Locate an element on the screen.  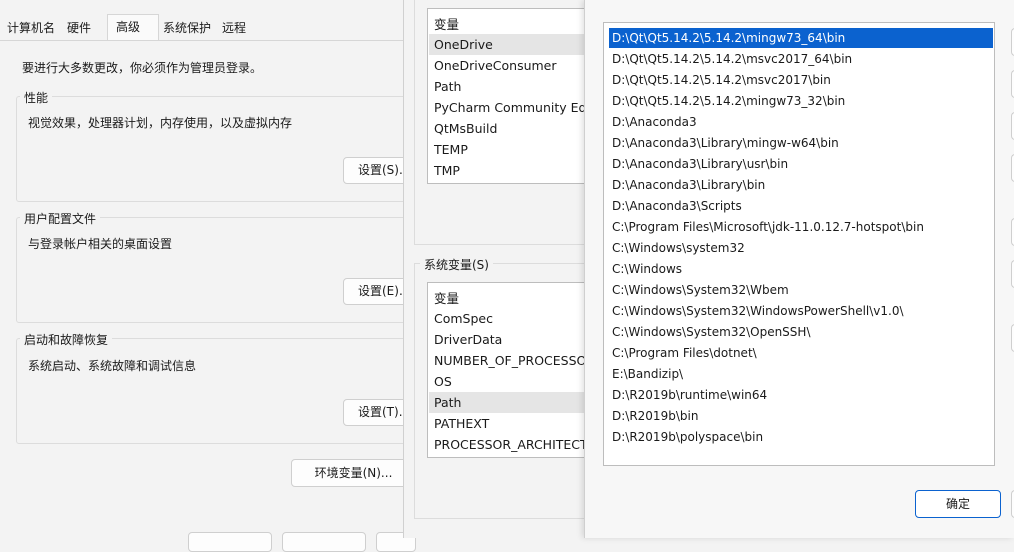
tab-divider is located at coordinates (207, 40).